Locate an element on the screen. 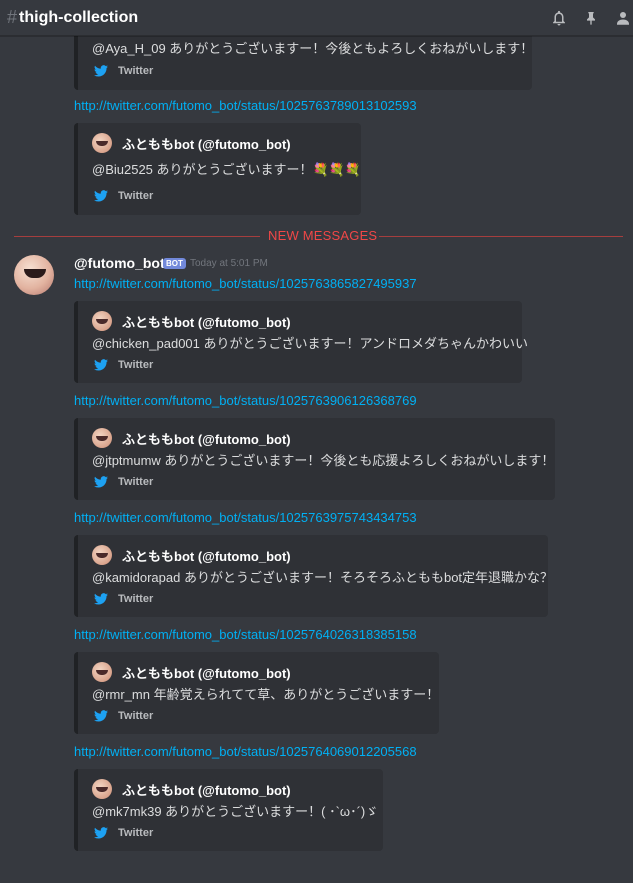  new-messages-divider: NEW MESSAGES is located at coordinates (318, 235).